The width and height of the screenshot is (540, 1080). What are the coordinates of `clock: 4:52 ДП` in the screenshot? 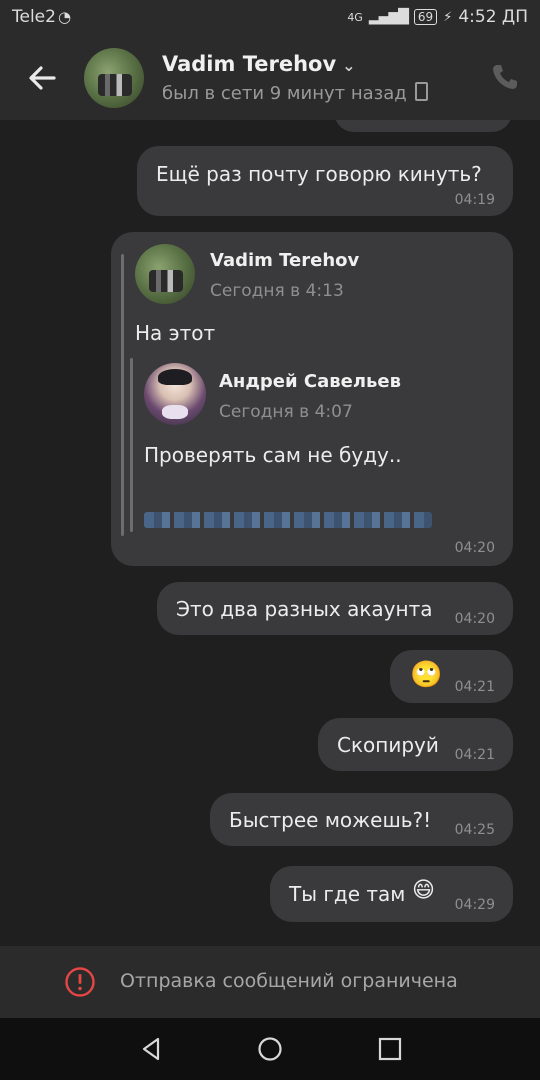 It's located at (493, 17).